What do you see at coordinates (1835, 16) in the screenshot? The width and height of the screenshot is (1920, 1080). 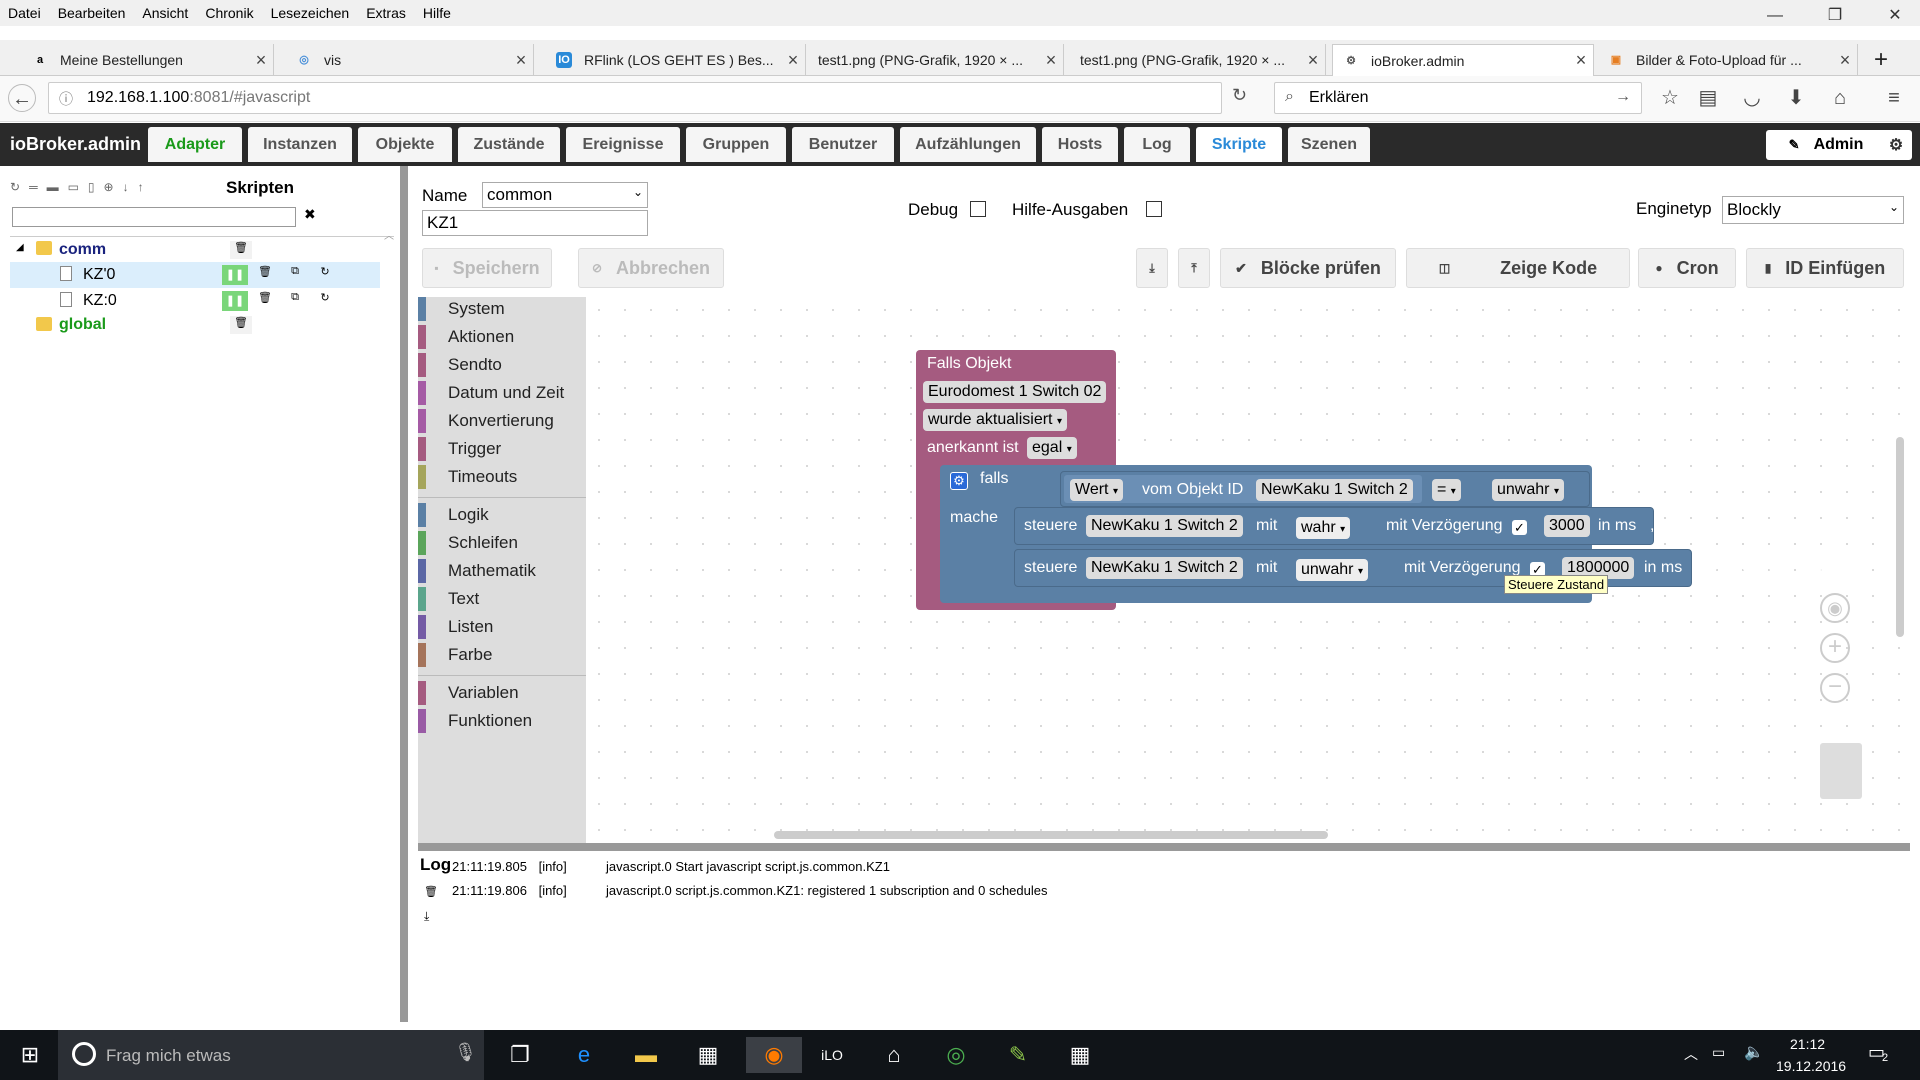 I see `maximize-icon: ❐` at bounding box center [1835, 16].